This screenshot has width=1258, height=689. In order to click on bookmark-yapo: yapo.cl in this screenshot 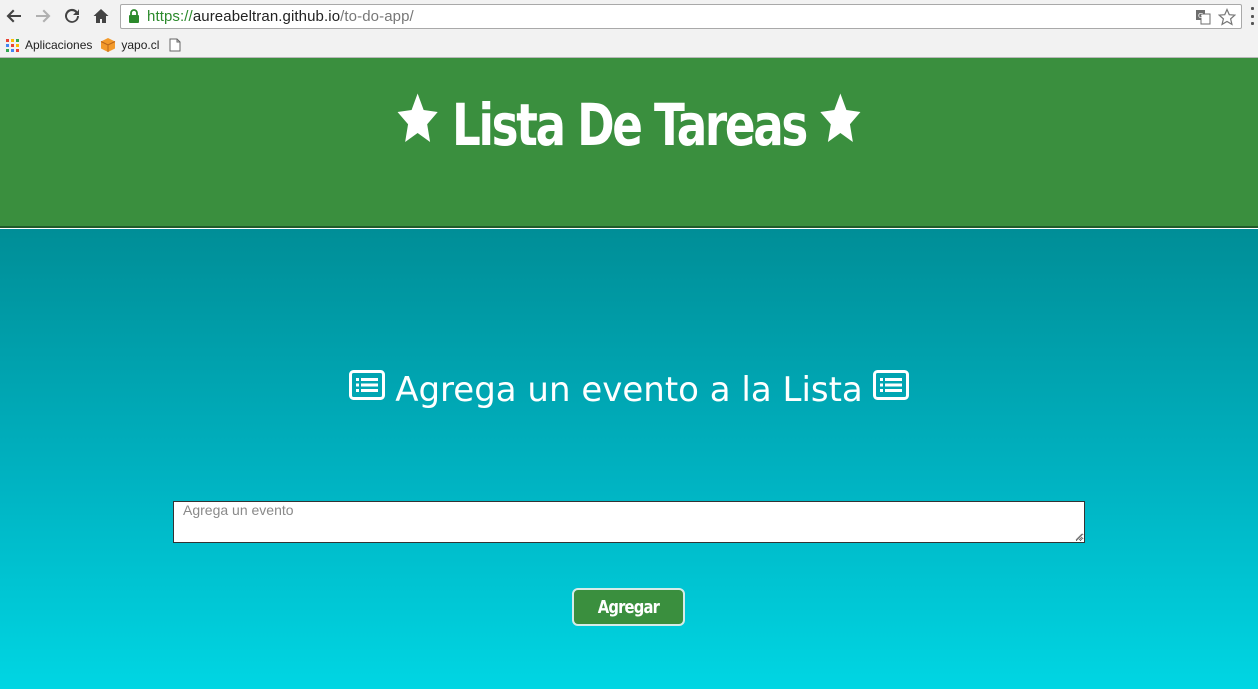, I will do `click(129, 45)`.